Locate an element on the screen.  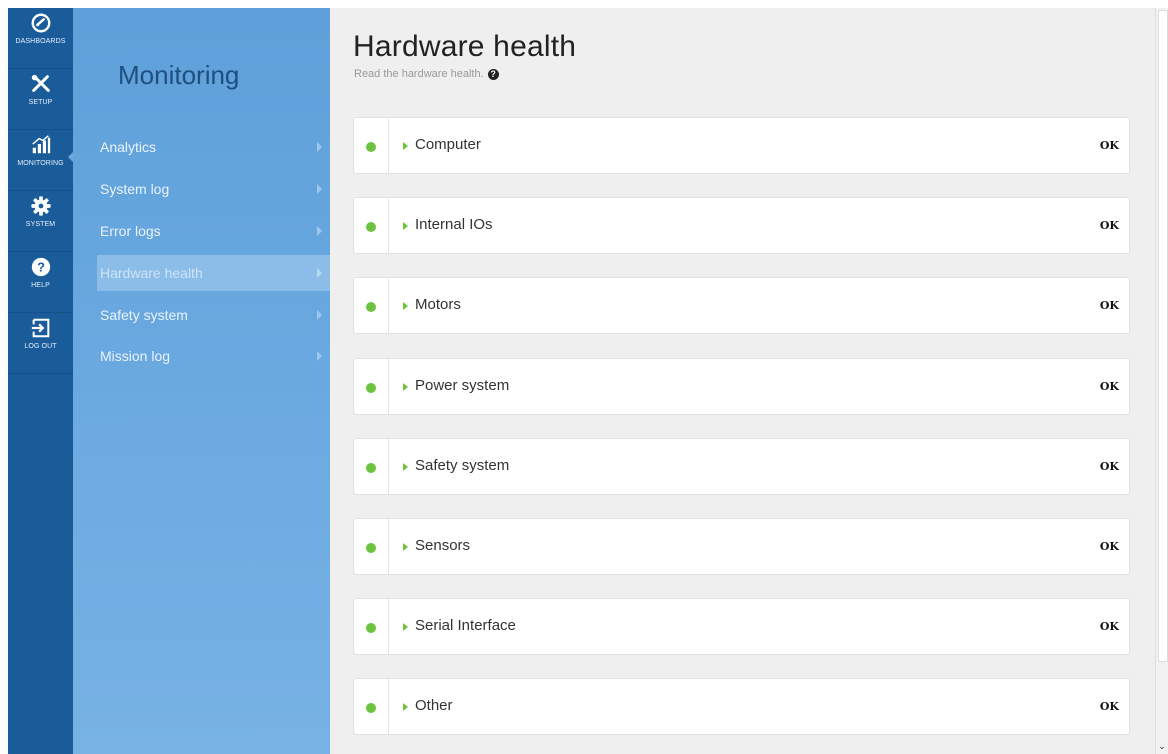
dashboard-gauge-icon is located at coordinates (40, 23).